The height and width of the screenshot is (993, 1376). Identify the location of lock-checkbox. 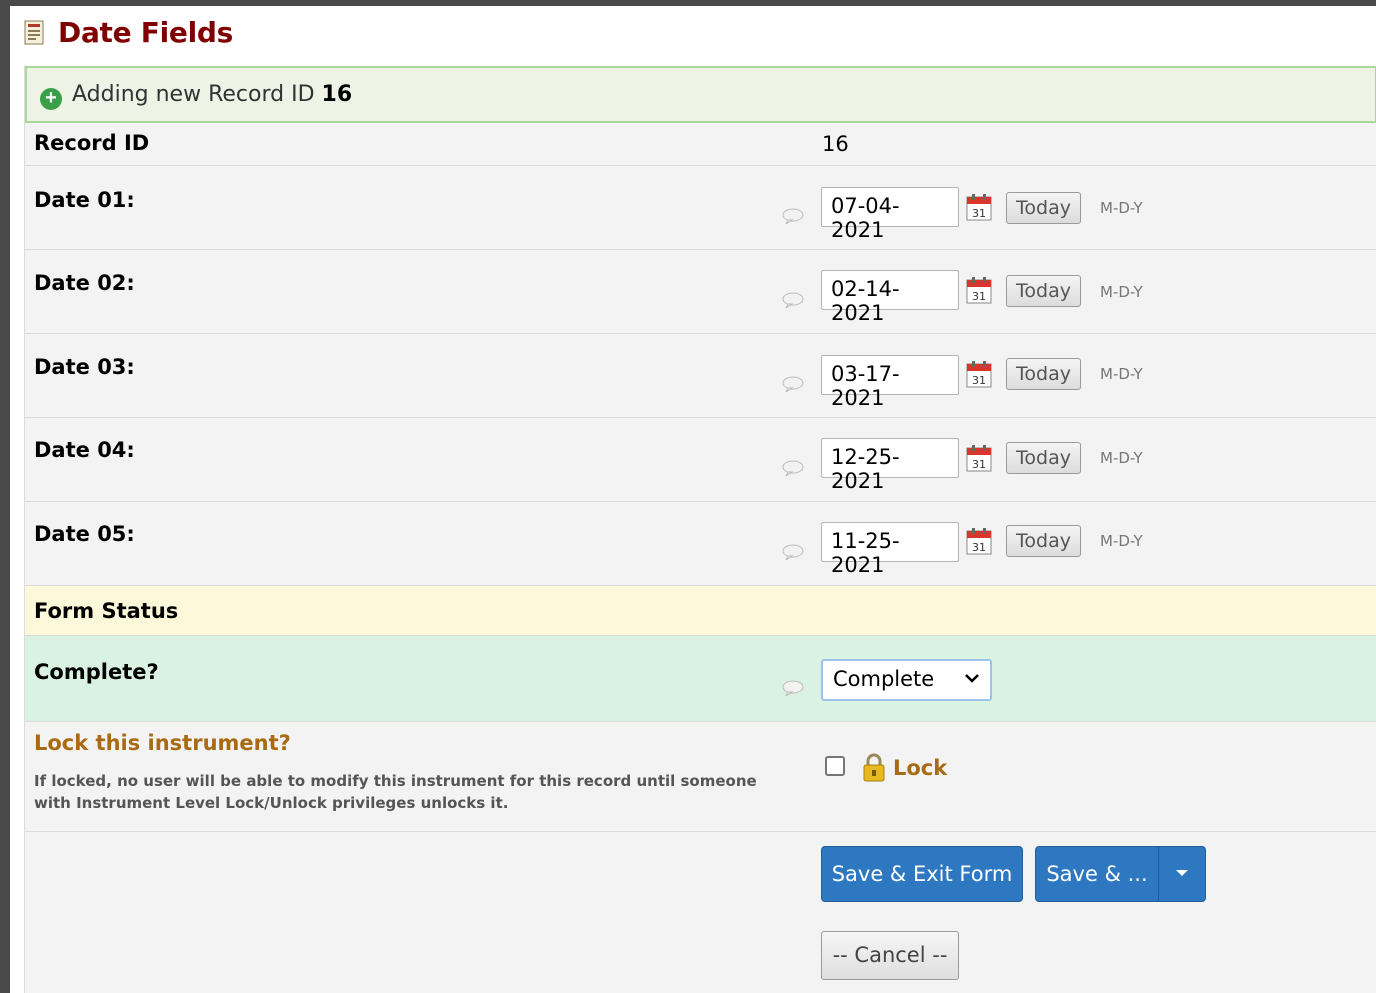
(835, 766).